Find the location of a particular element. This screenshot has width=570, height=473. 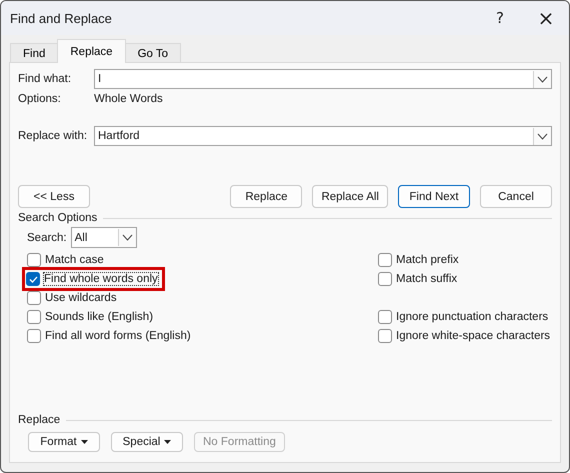

checkbox-label: Match prefix is located at coordinates (427, 260).